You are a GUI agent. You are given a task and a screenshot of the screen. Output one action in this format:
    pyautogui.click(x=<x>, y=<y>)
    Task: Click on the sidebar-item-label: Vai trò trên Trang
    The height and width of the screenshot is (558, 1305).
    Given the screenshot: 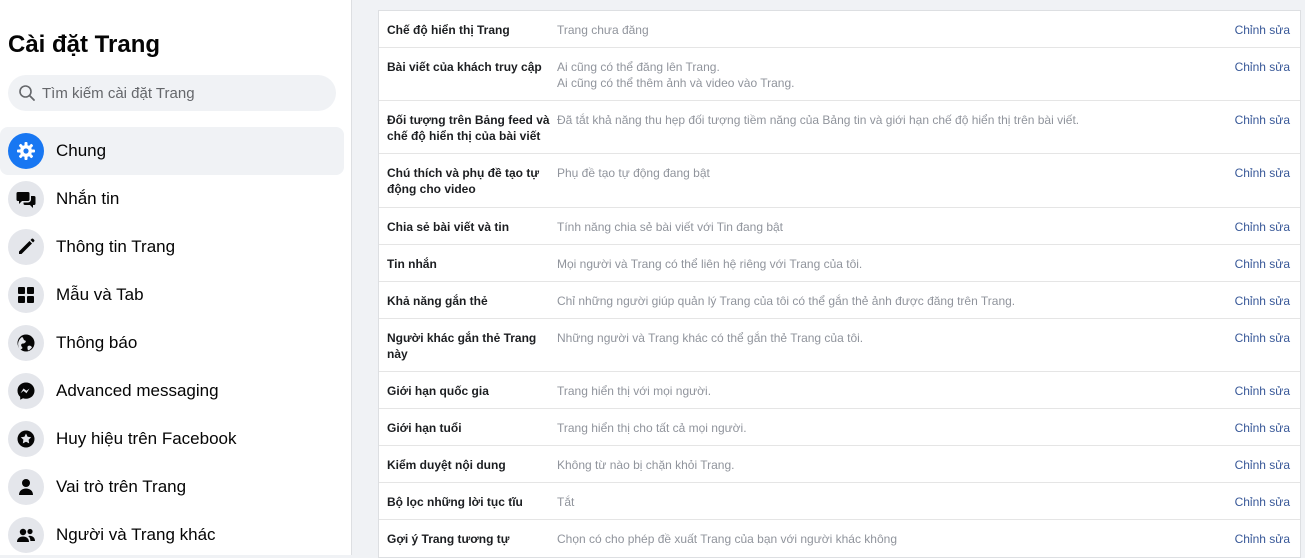 What is the action you would take?
    pyautogui.click(x=121, y=486)
    